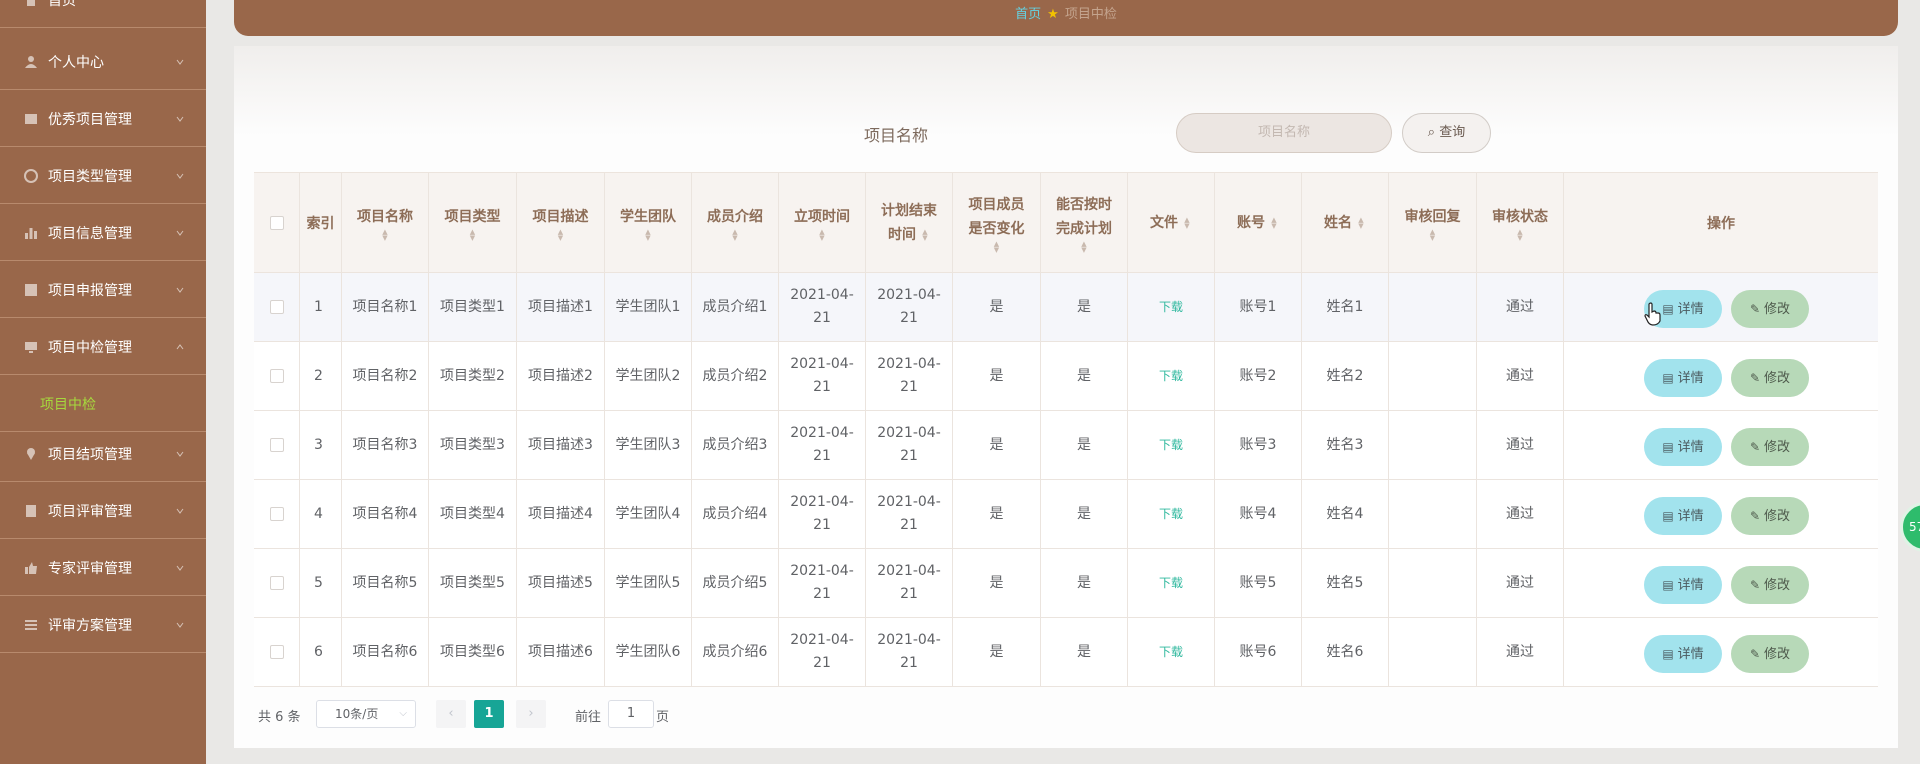 This screenshot has width=1920, height=764. What do you see at coordinates (103, 568) in the screenshot?
I see `sidebar-item-expert: 专家评审管理` at bounding box center [103, 568].